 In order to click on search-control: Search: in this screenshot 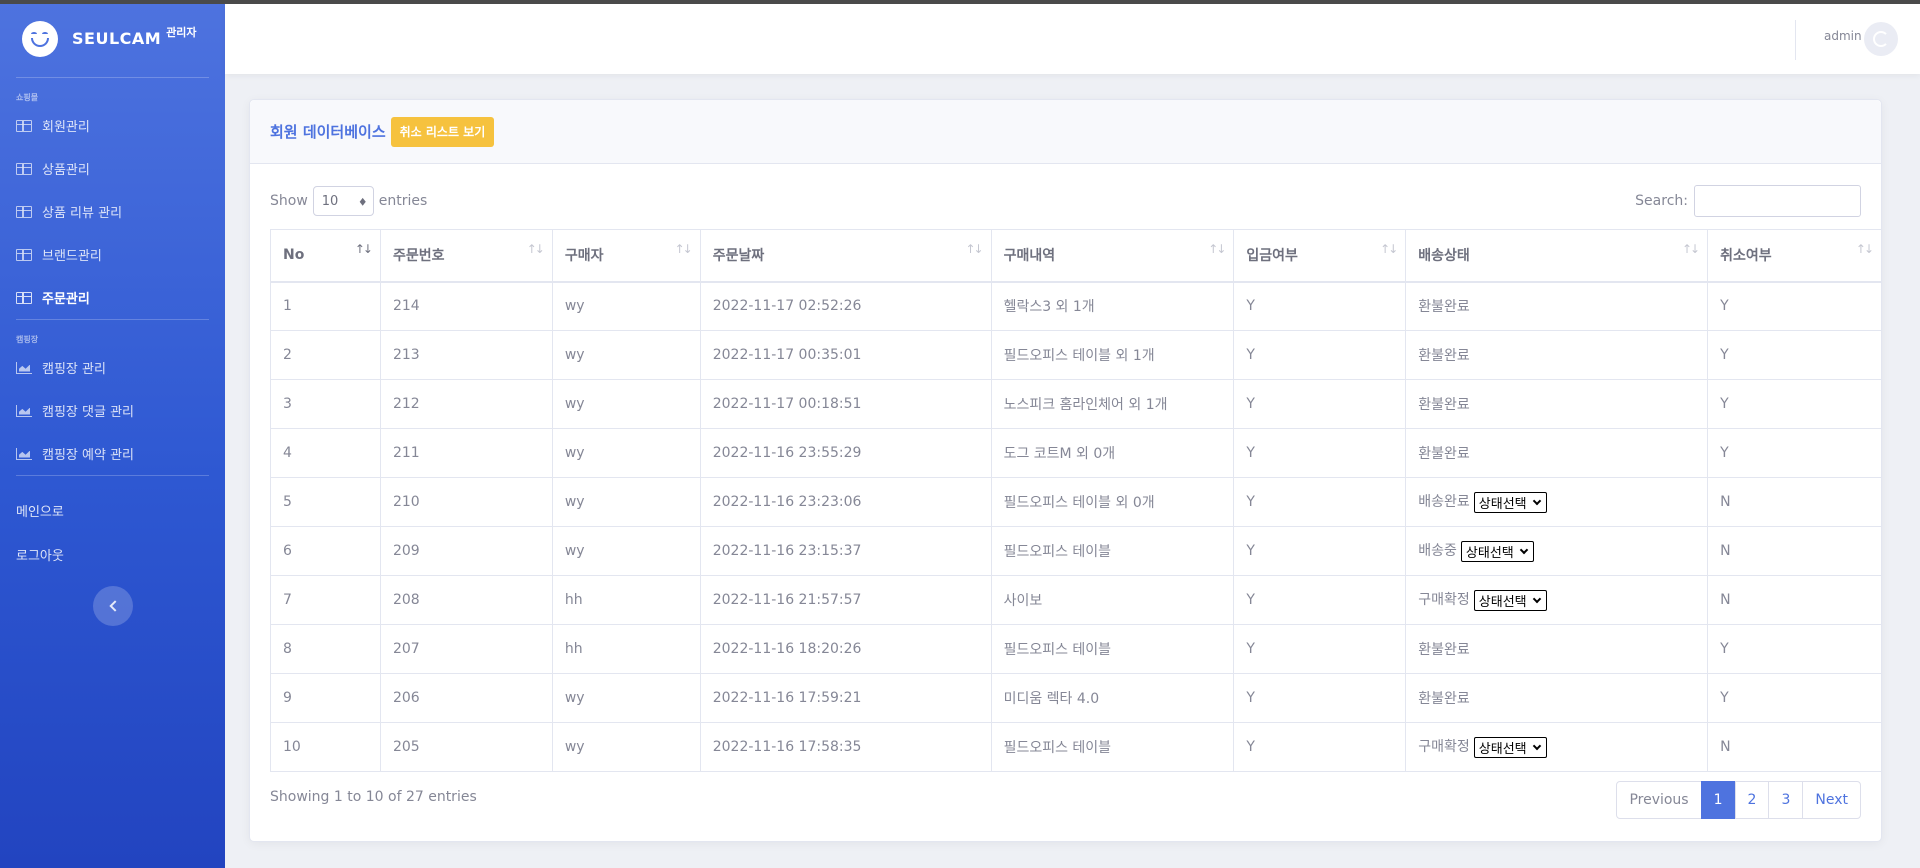, I will do `click(1748, 201)`.